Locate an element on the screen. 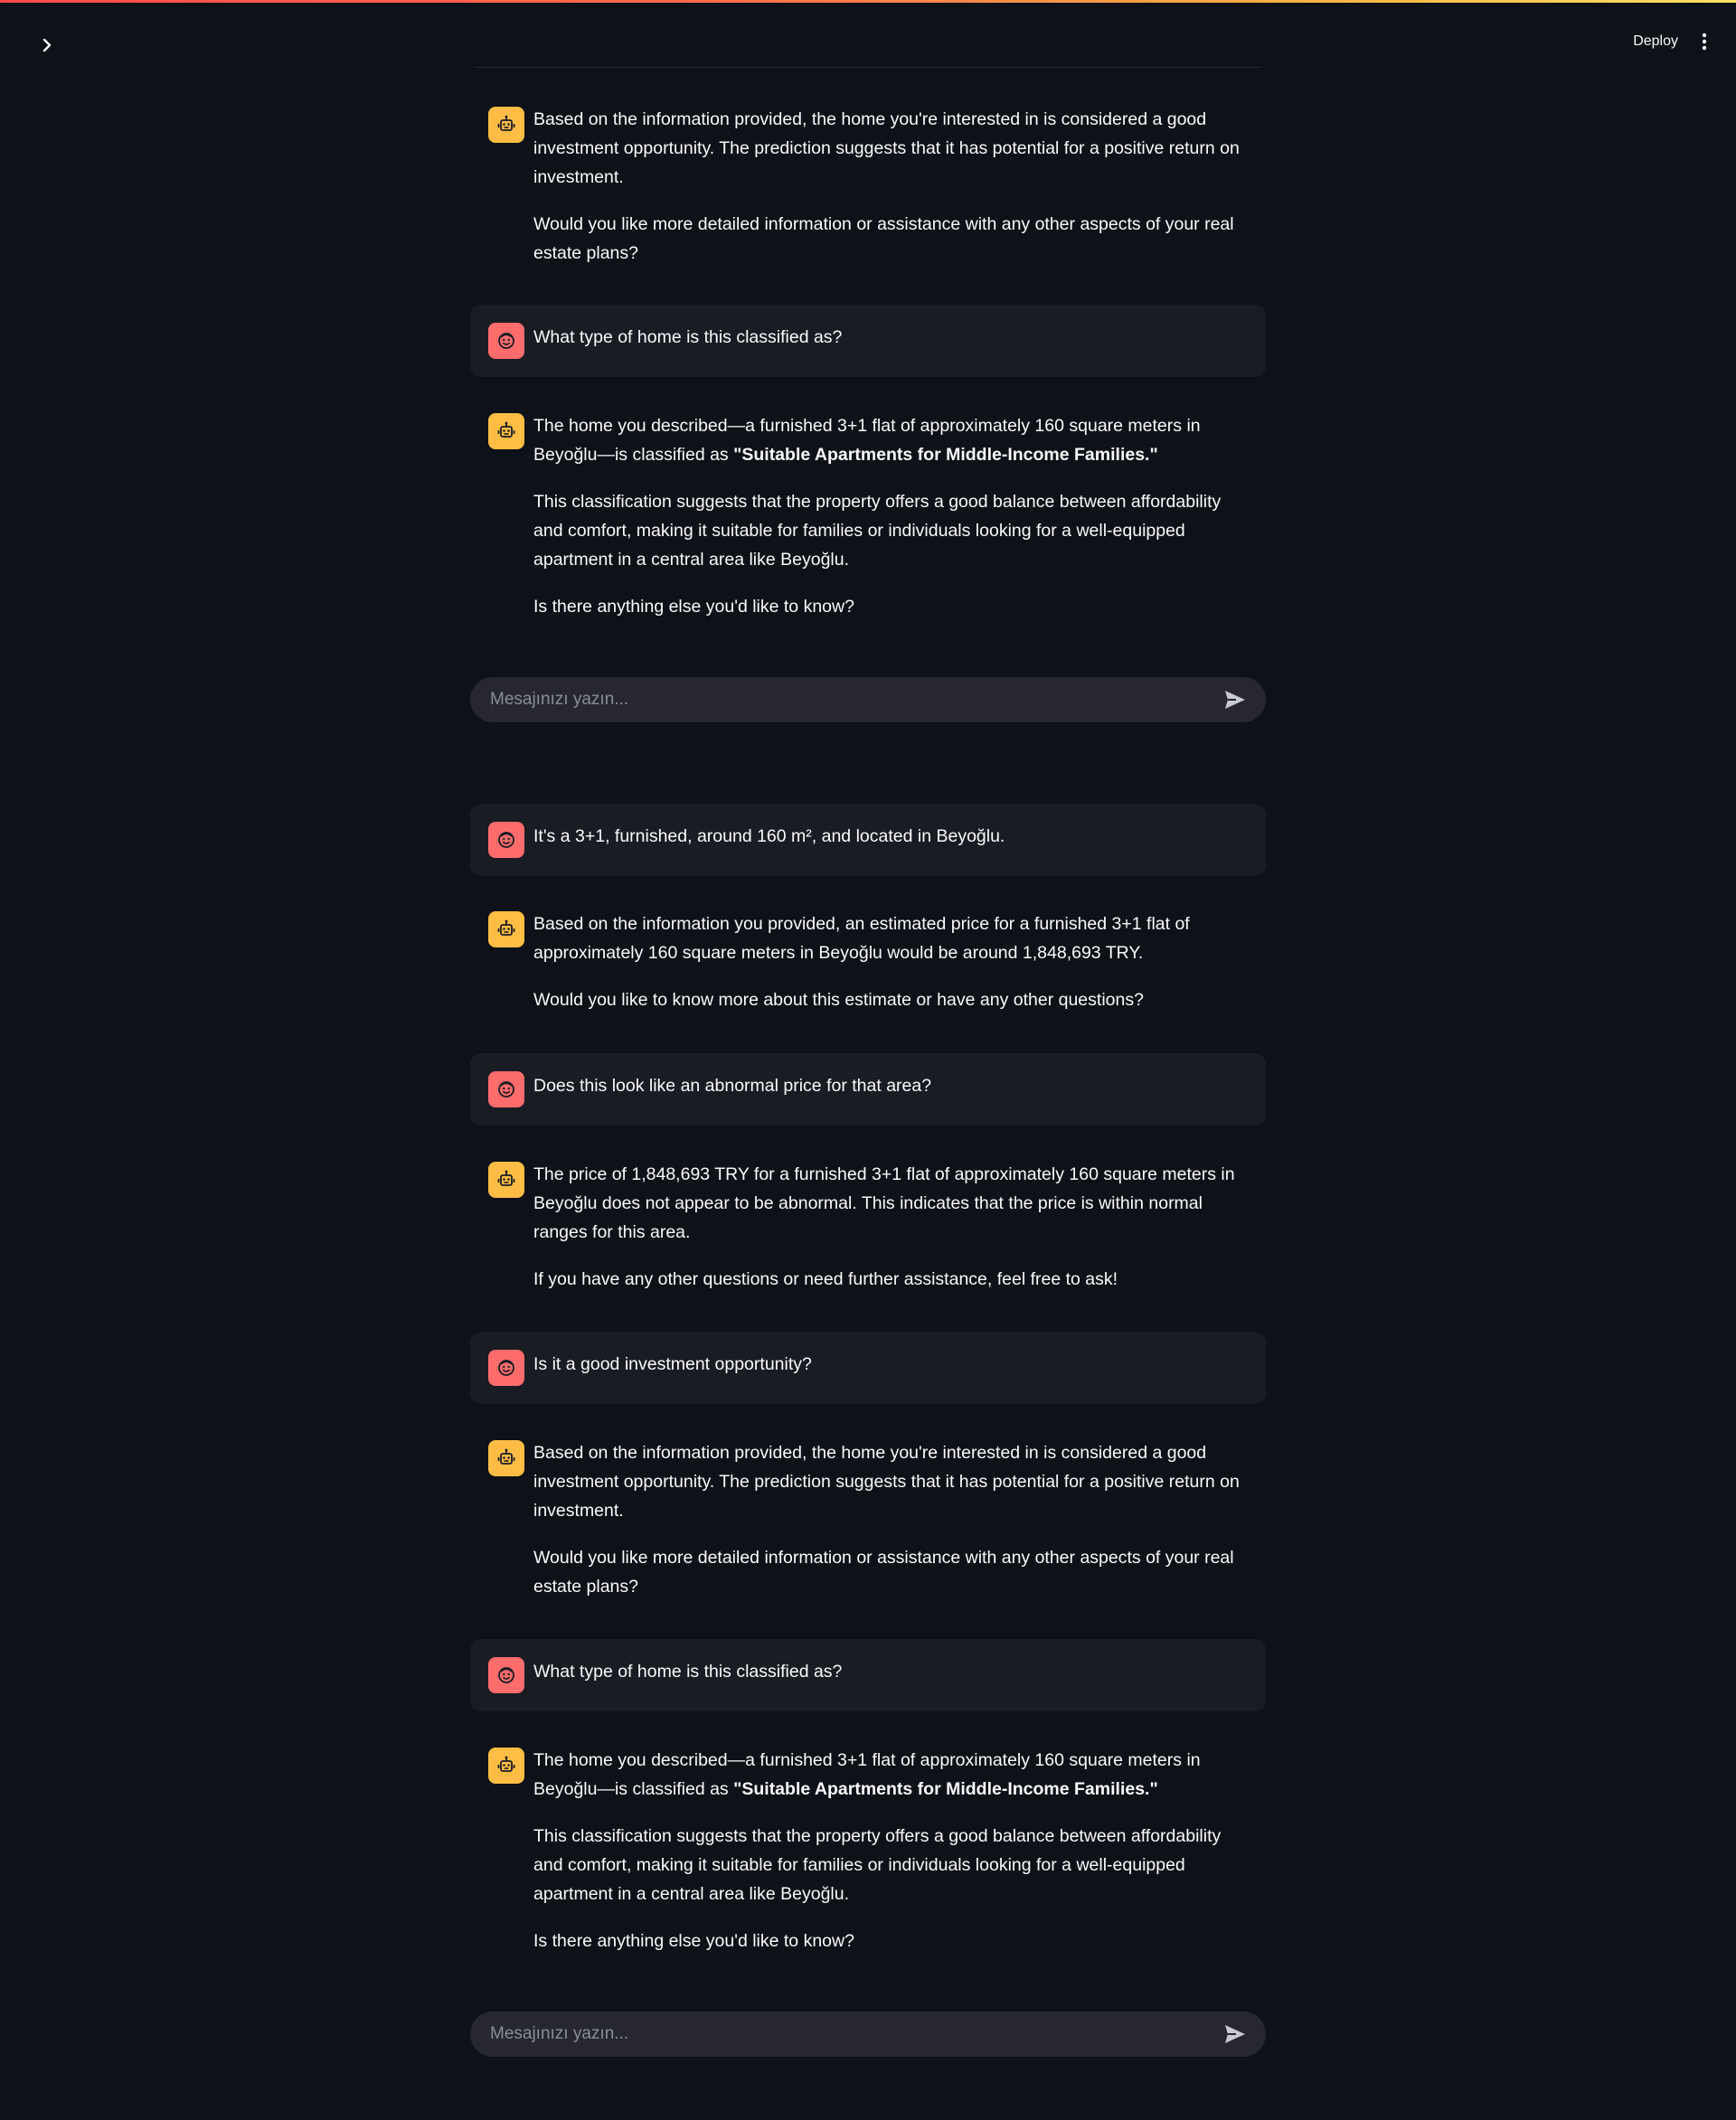 This screenshot has height=2120, width=1736. vertical-dots-icon is located at coordinates (1704, 42).